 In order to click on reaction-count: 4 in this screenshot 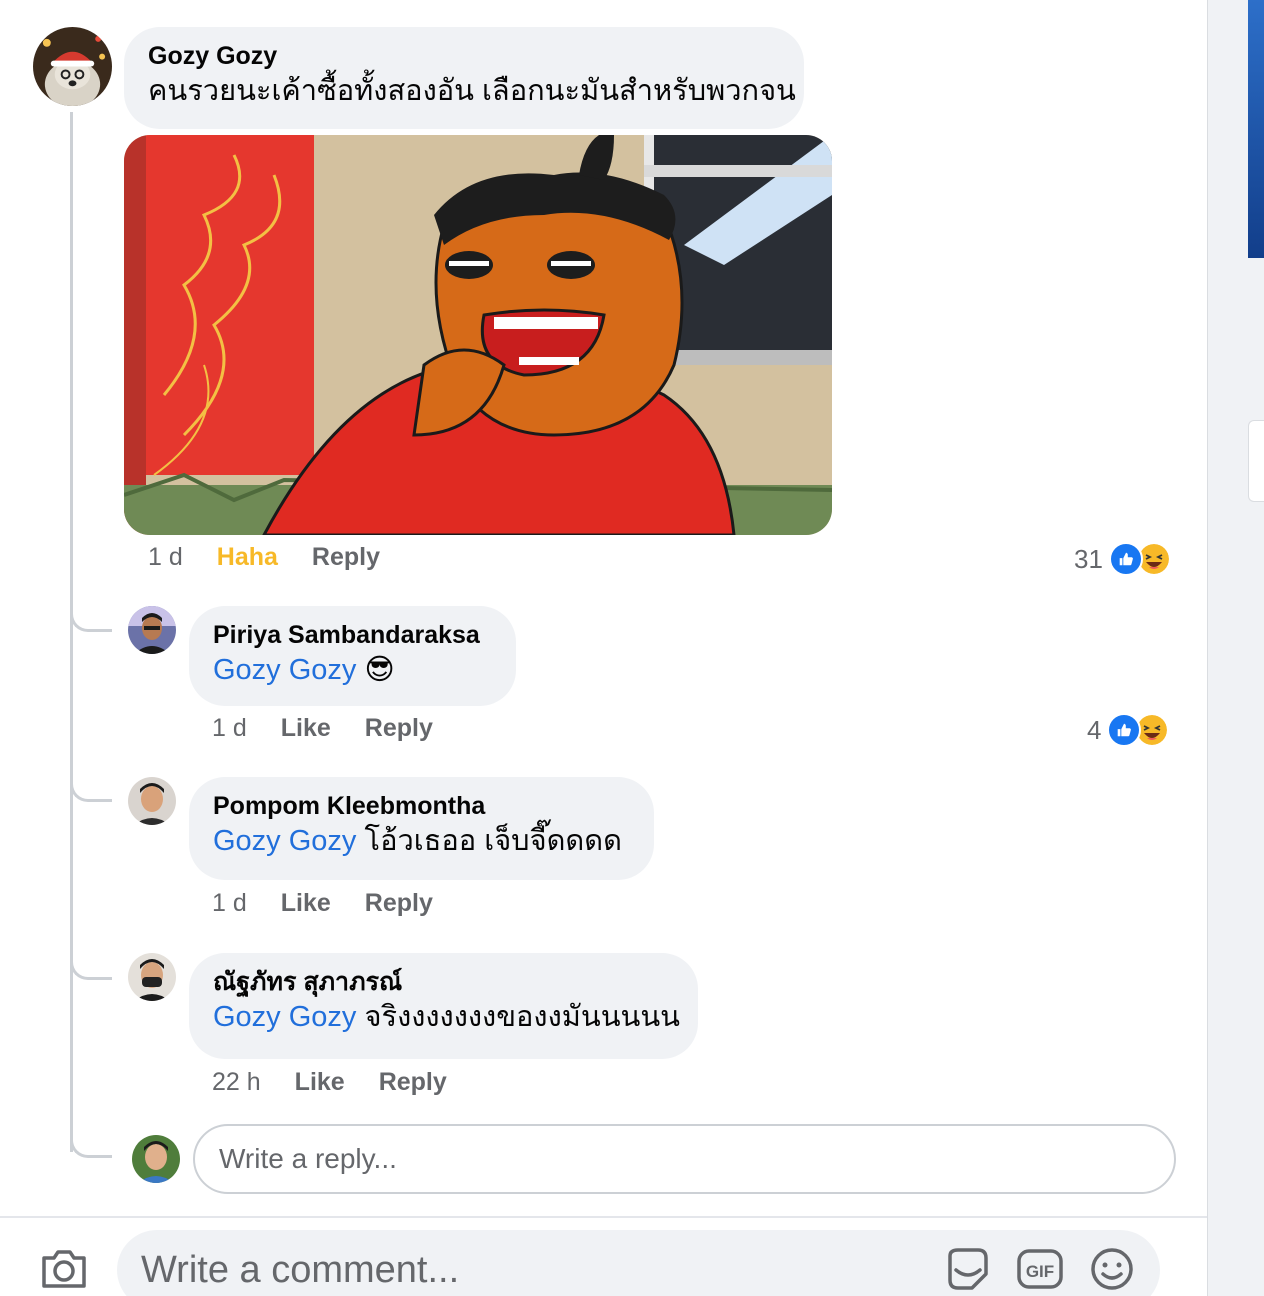, I will do `click(1094, 729)`.